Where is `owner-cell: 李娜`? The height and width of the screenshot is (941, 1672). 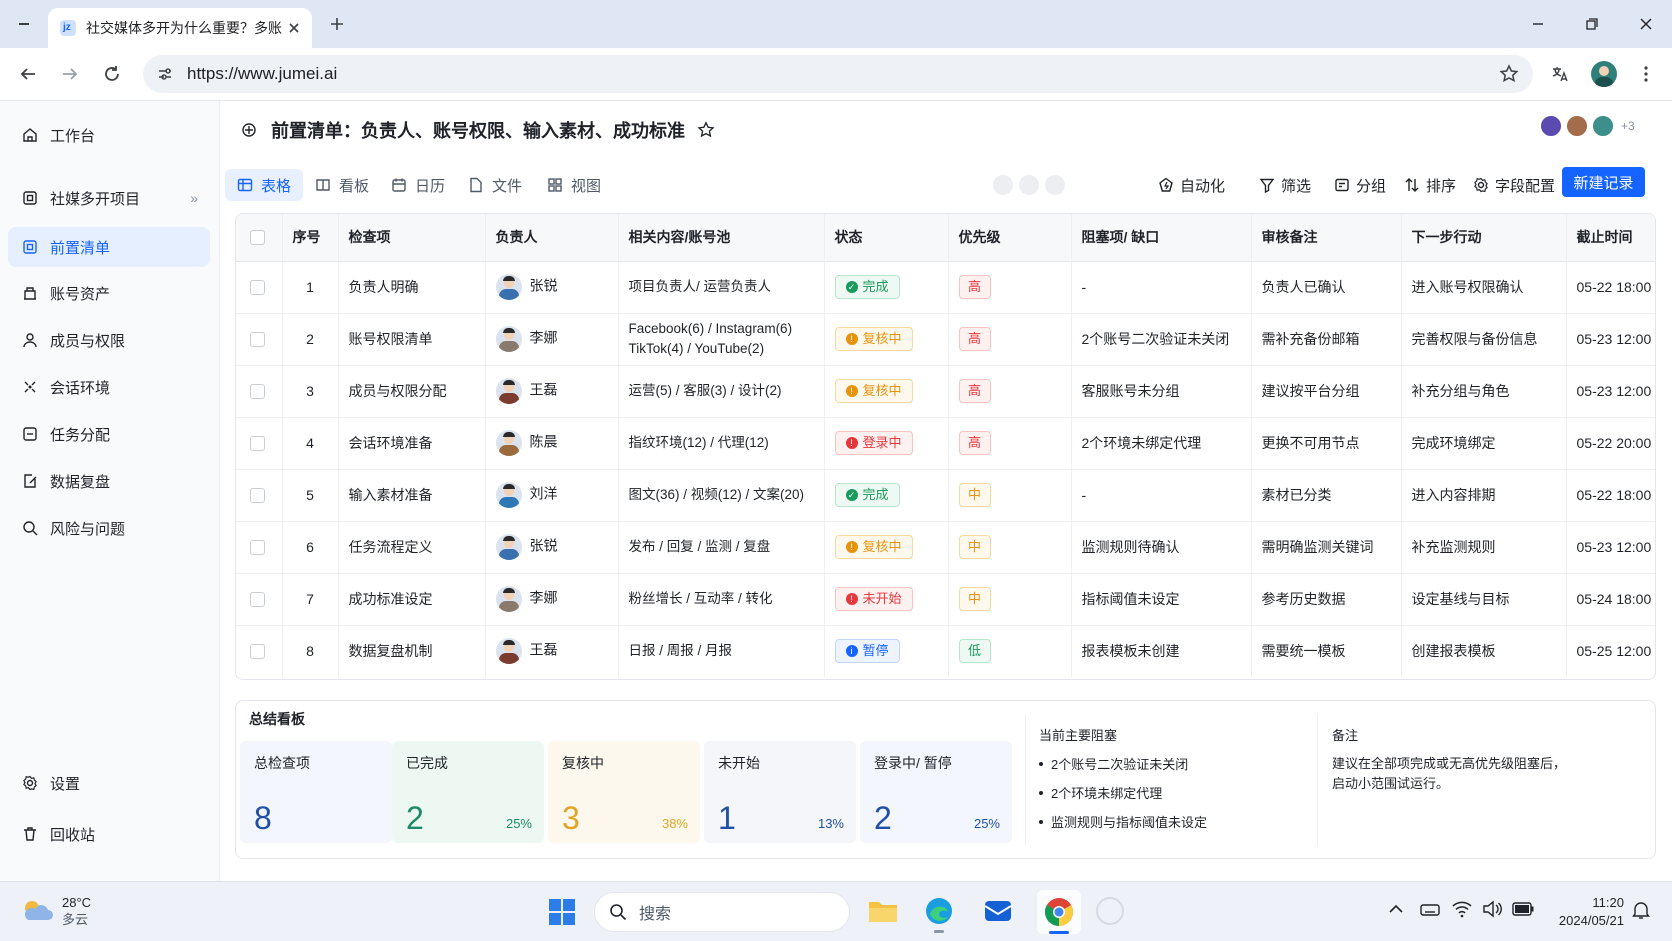 owner-cell: 李娜 is located at coordinates (552, 599).